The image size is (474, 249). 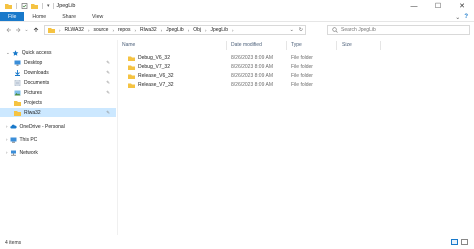 I want to click on sidebar-item-label: Projects, so click(x=33, y=102).